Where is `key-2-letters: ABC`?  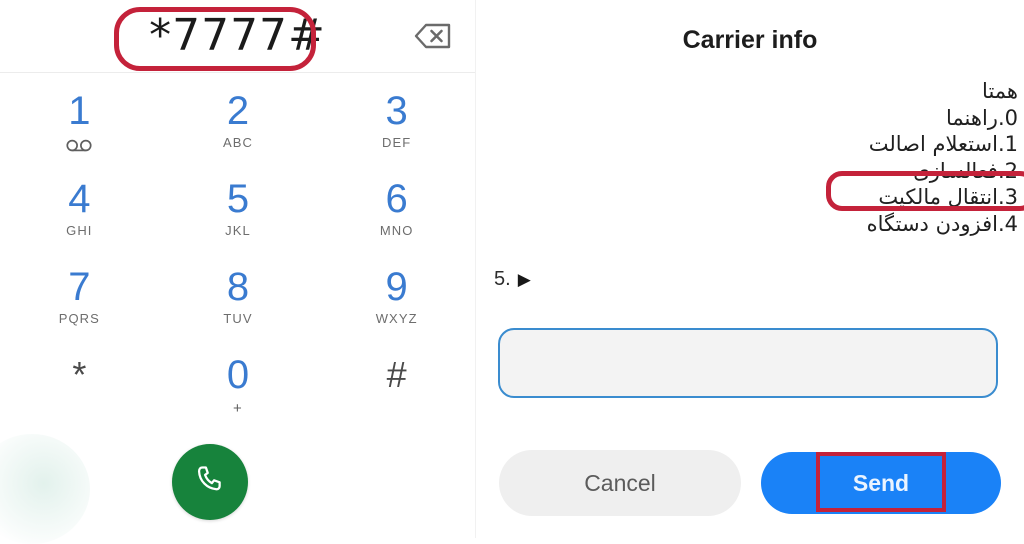
key-2-letters: ABC is located at coordinates (237, 142).